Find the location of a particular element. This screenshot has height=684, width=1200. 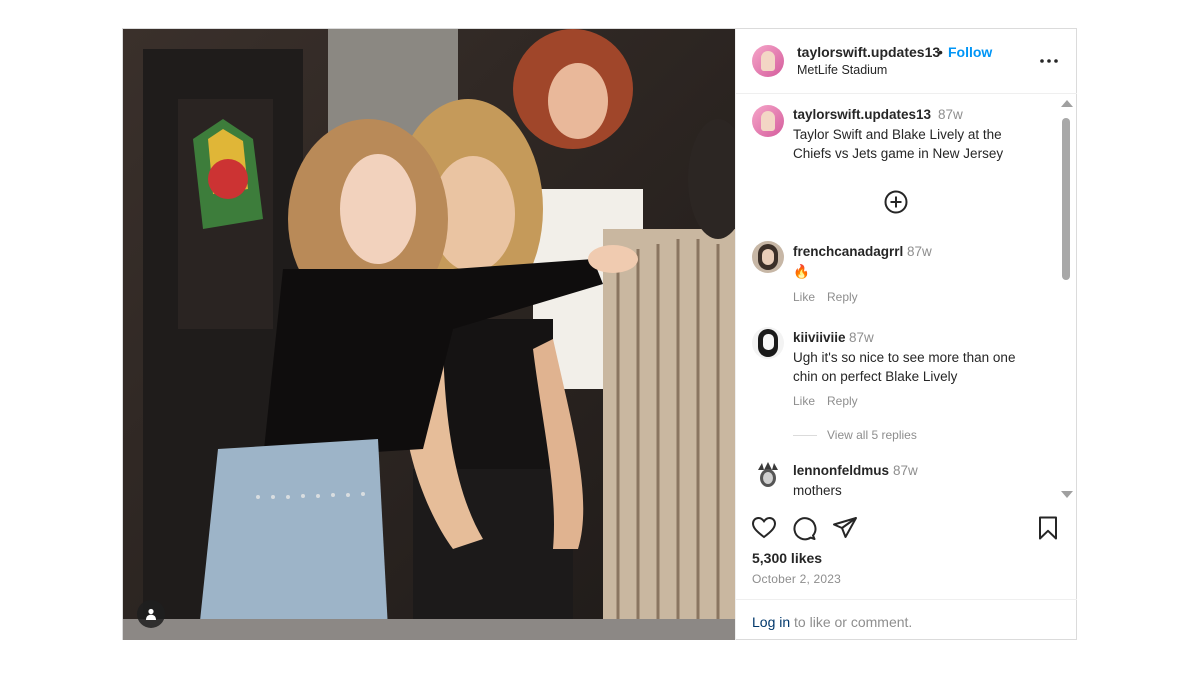

author-avatar is located at coordinates (768, 61).